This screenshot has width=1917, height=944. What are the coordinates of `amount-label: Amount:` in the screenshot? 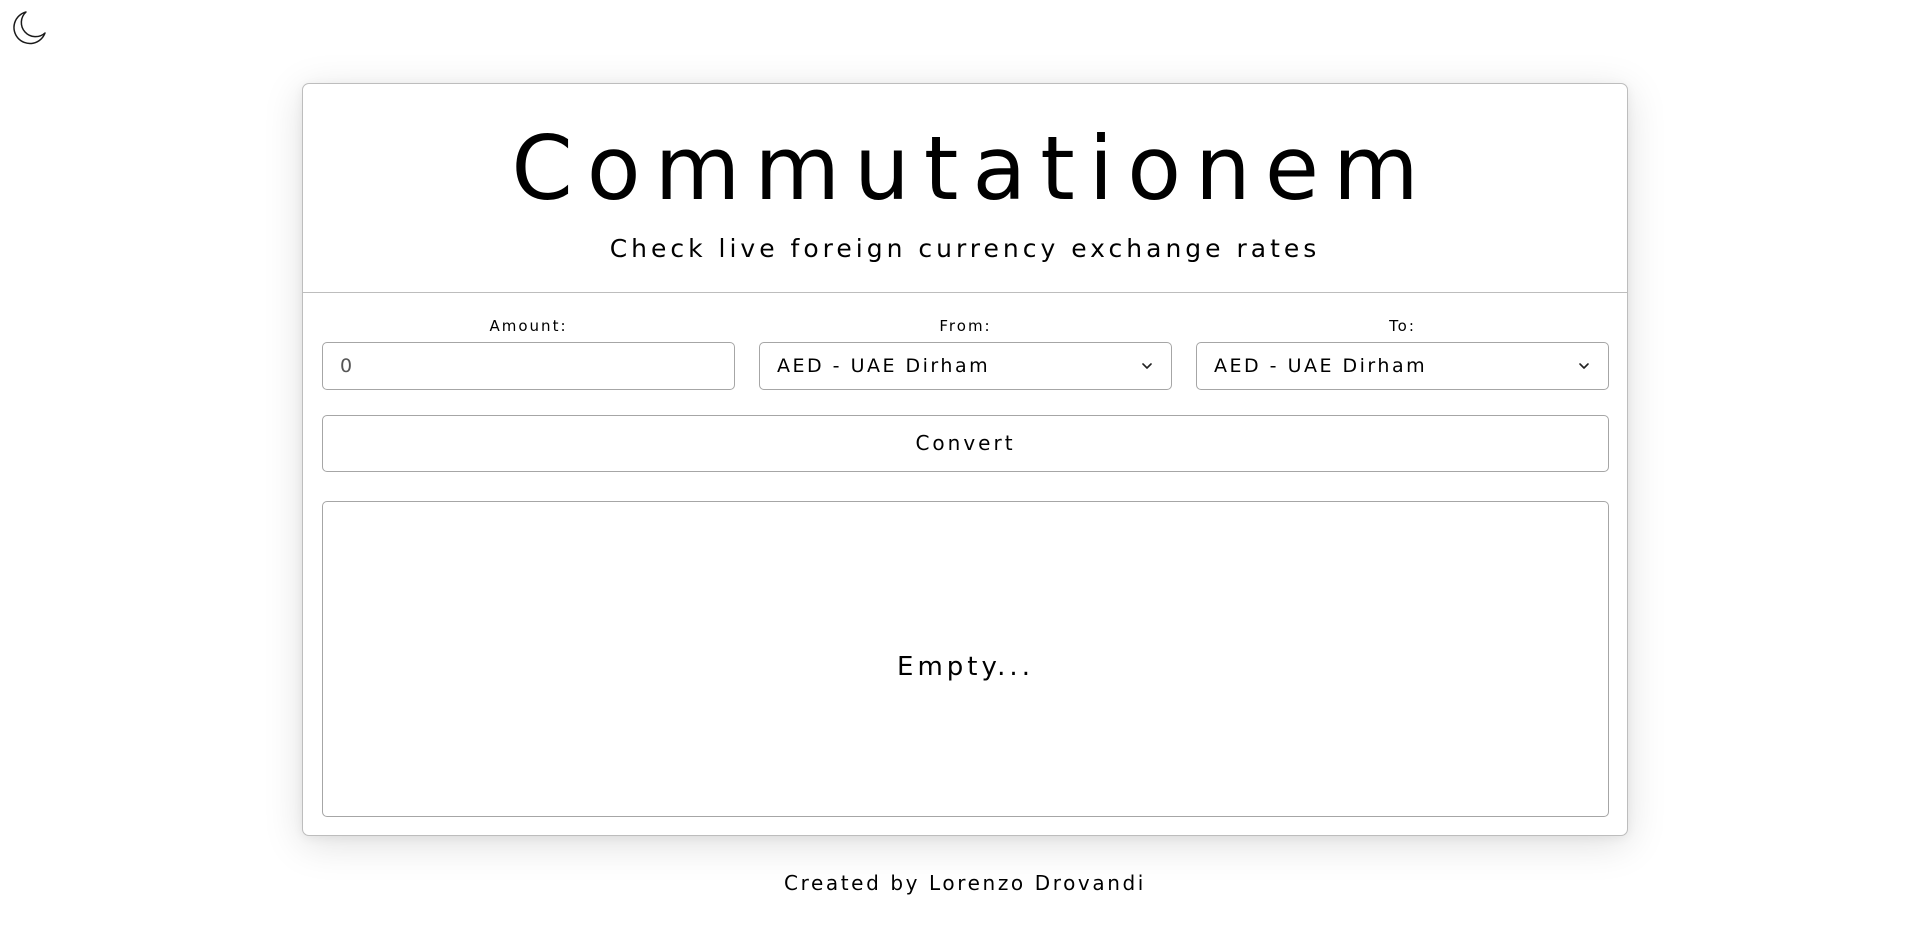 It's located at (528, 326).